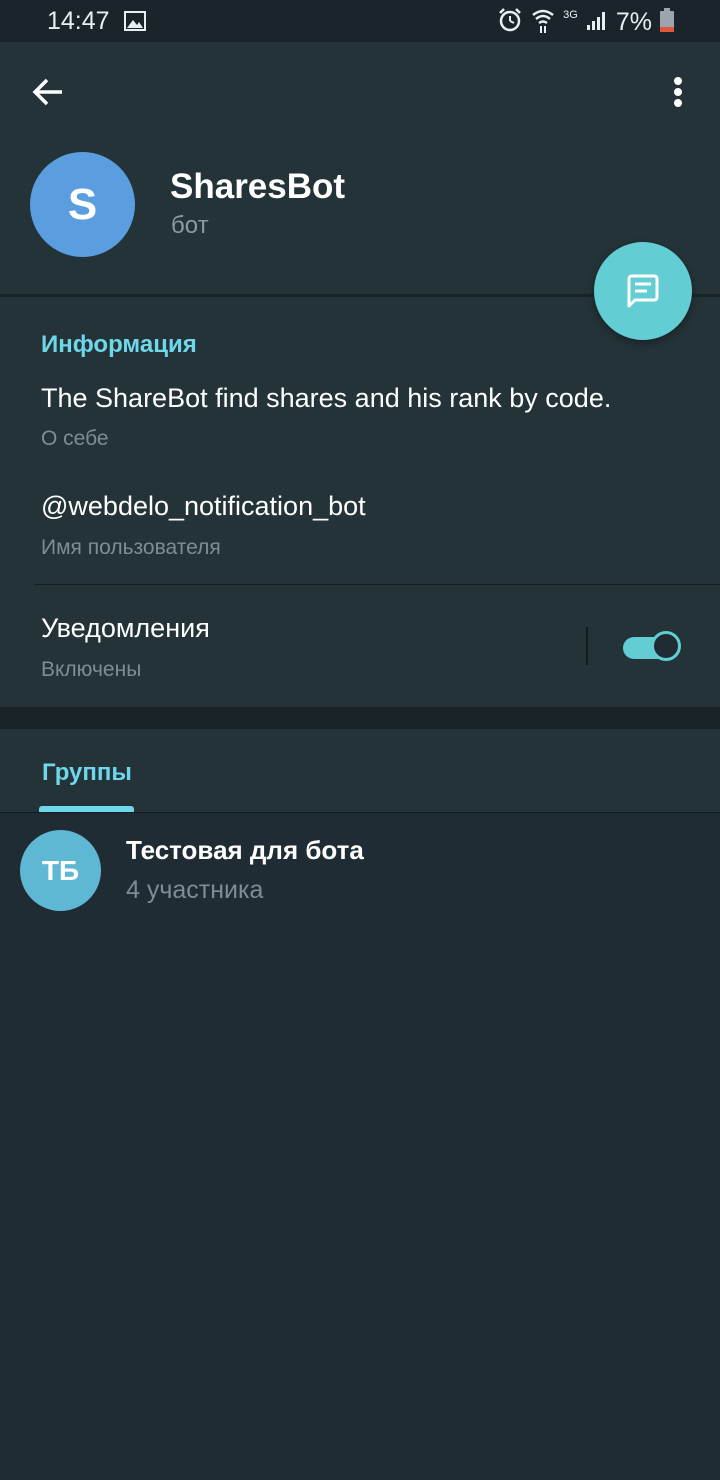 The width and height of the screenshot is (720, 1480). What do you see at coordinates (91, 669) in the screenshot?
I see `notifications-status: Включены` at bounding box center [91, 669].